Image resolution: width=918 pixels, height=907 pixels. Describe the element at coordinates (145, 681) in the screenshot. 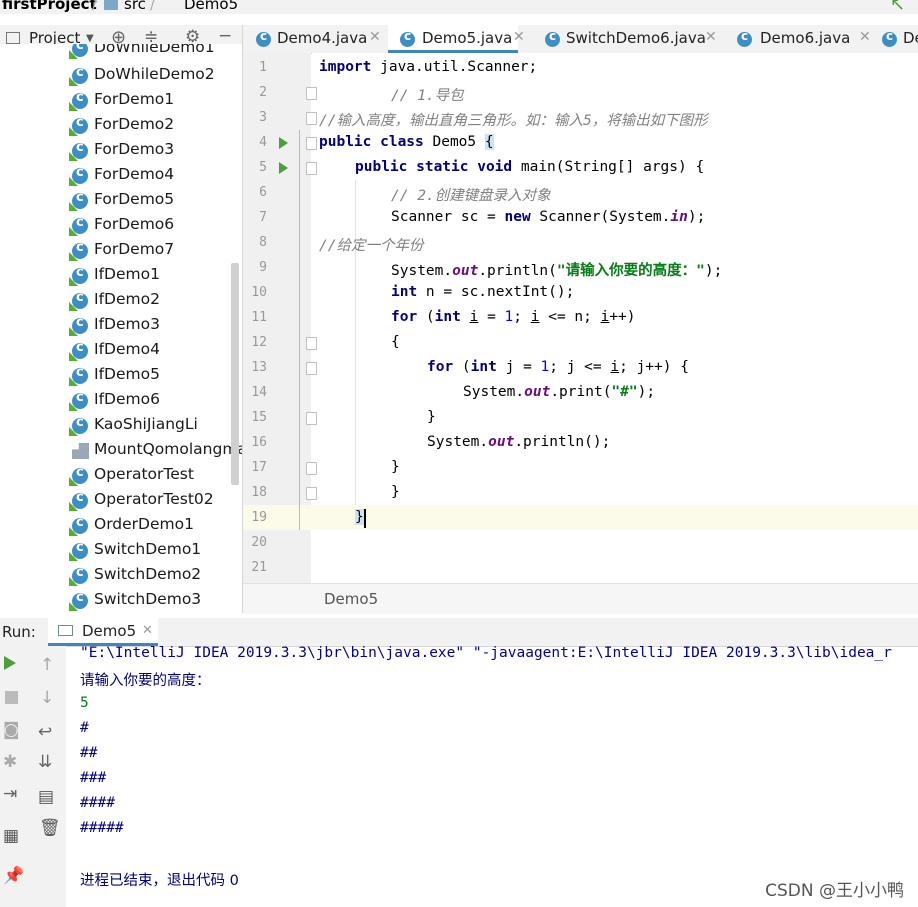

I see `console-output-line: 请输入你要的高度：` at that location.